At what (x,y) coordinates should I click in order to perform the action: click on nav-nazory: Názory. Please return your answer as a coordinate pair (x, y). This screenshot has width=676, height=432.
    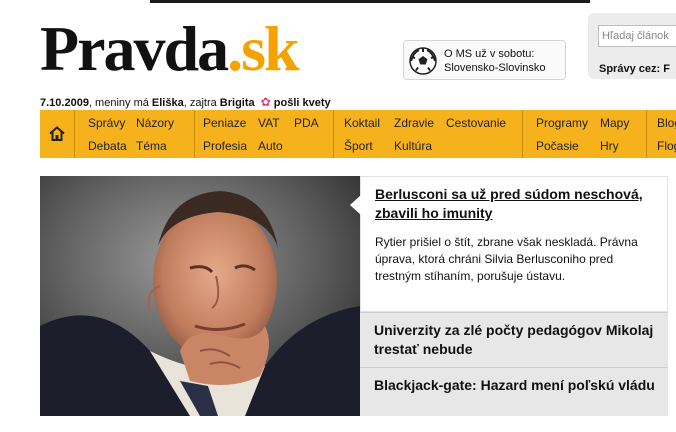
    Looking at the image, I should click on (155, 123).